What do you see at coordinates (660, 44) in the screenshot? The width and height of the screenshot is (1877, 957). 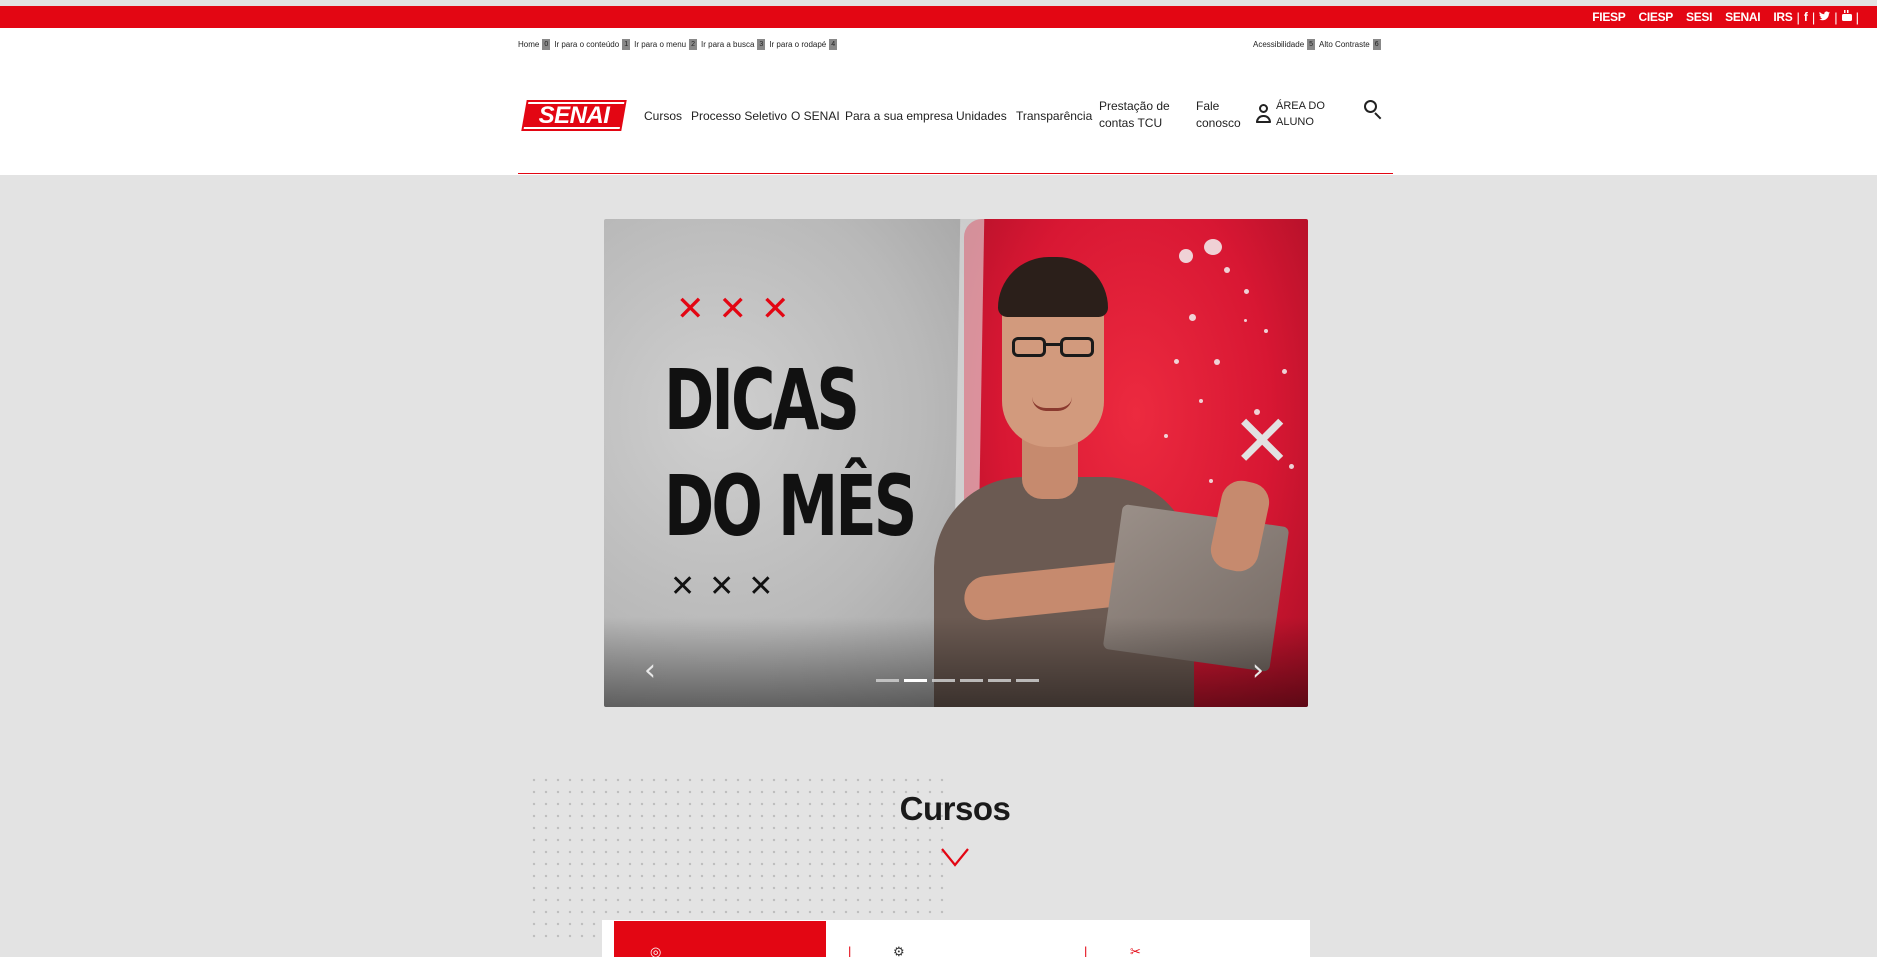 I see `skip-label: Ir para o menu` at bounding box center [660, 44].